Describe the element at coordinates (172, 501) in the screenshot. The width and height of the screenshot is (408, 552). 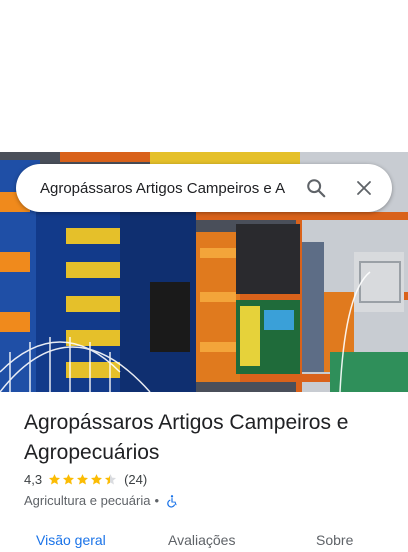
I see `wheelchair-icon` at that location.